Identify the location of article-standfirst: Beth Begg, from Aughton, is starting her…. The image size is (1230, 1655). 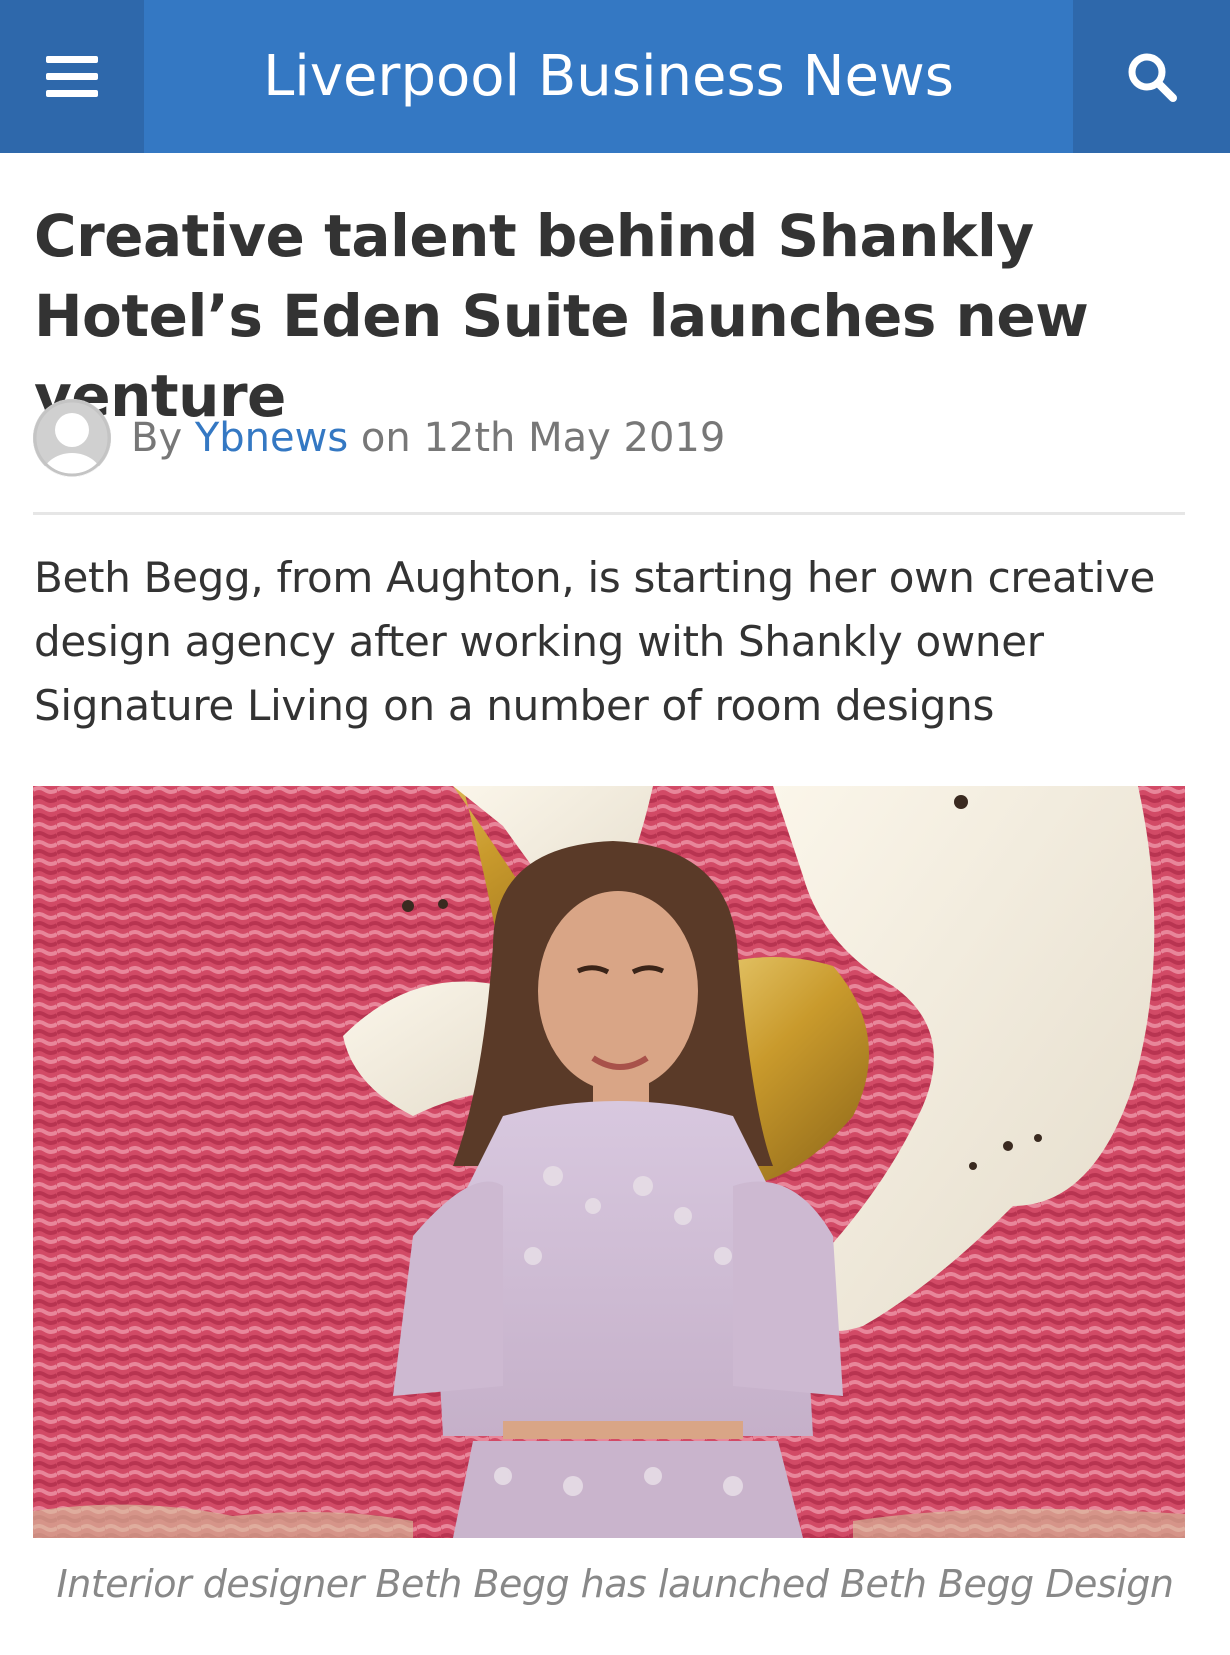
(595, 641).